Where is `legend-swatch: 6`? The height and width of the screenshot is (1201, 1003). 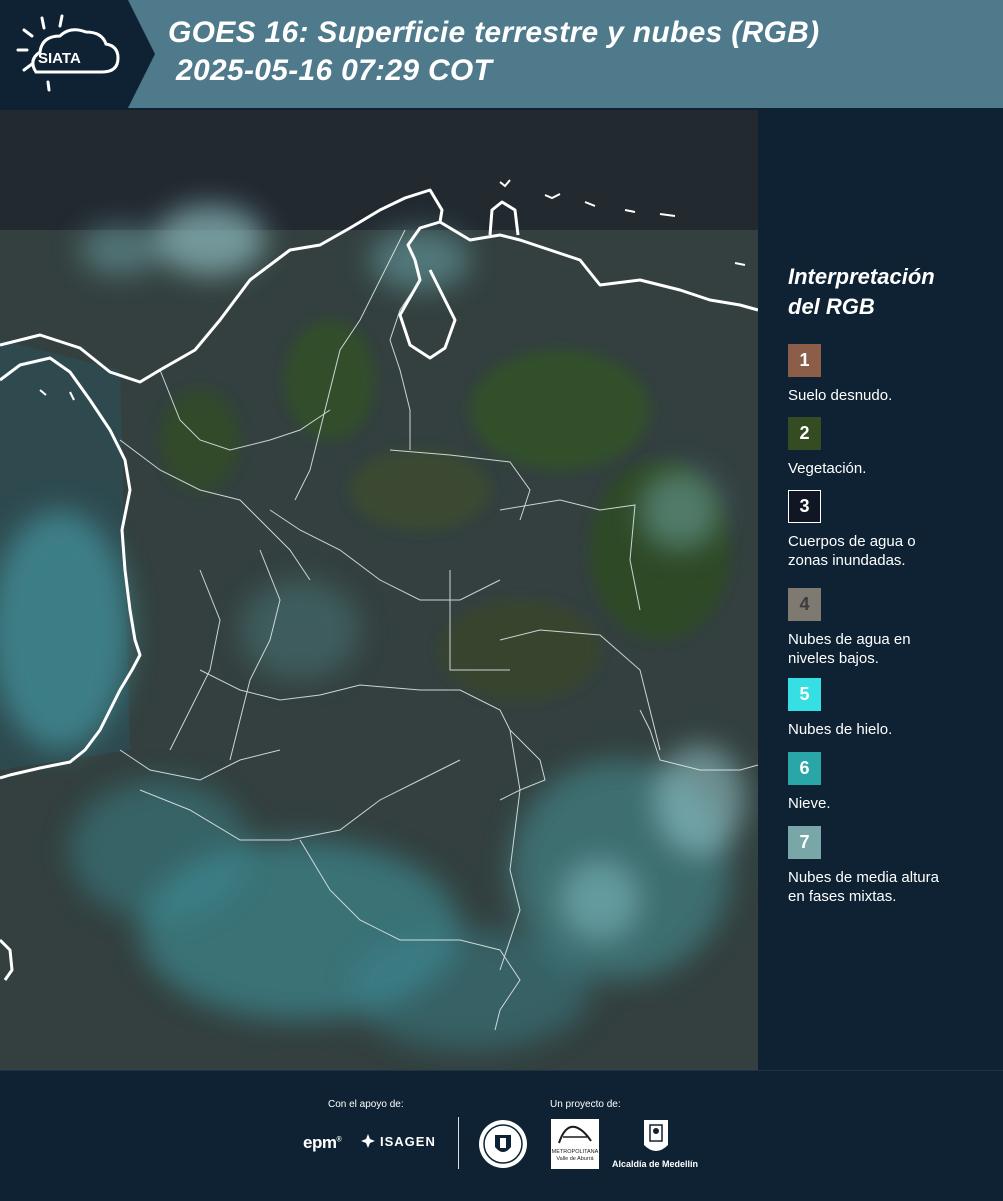
legend-swatch: 6 is located at coordinates (804, 768).